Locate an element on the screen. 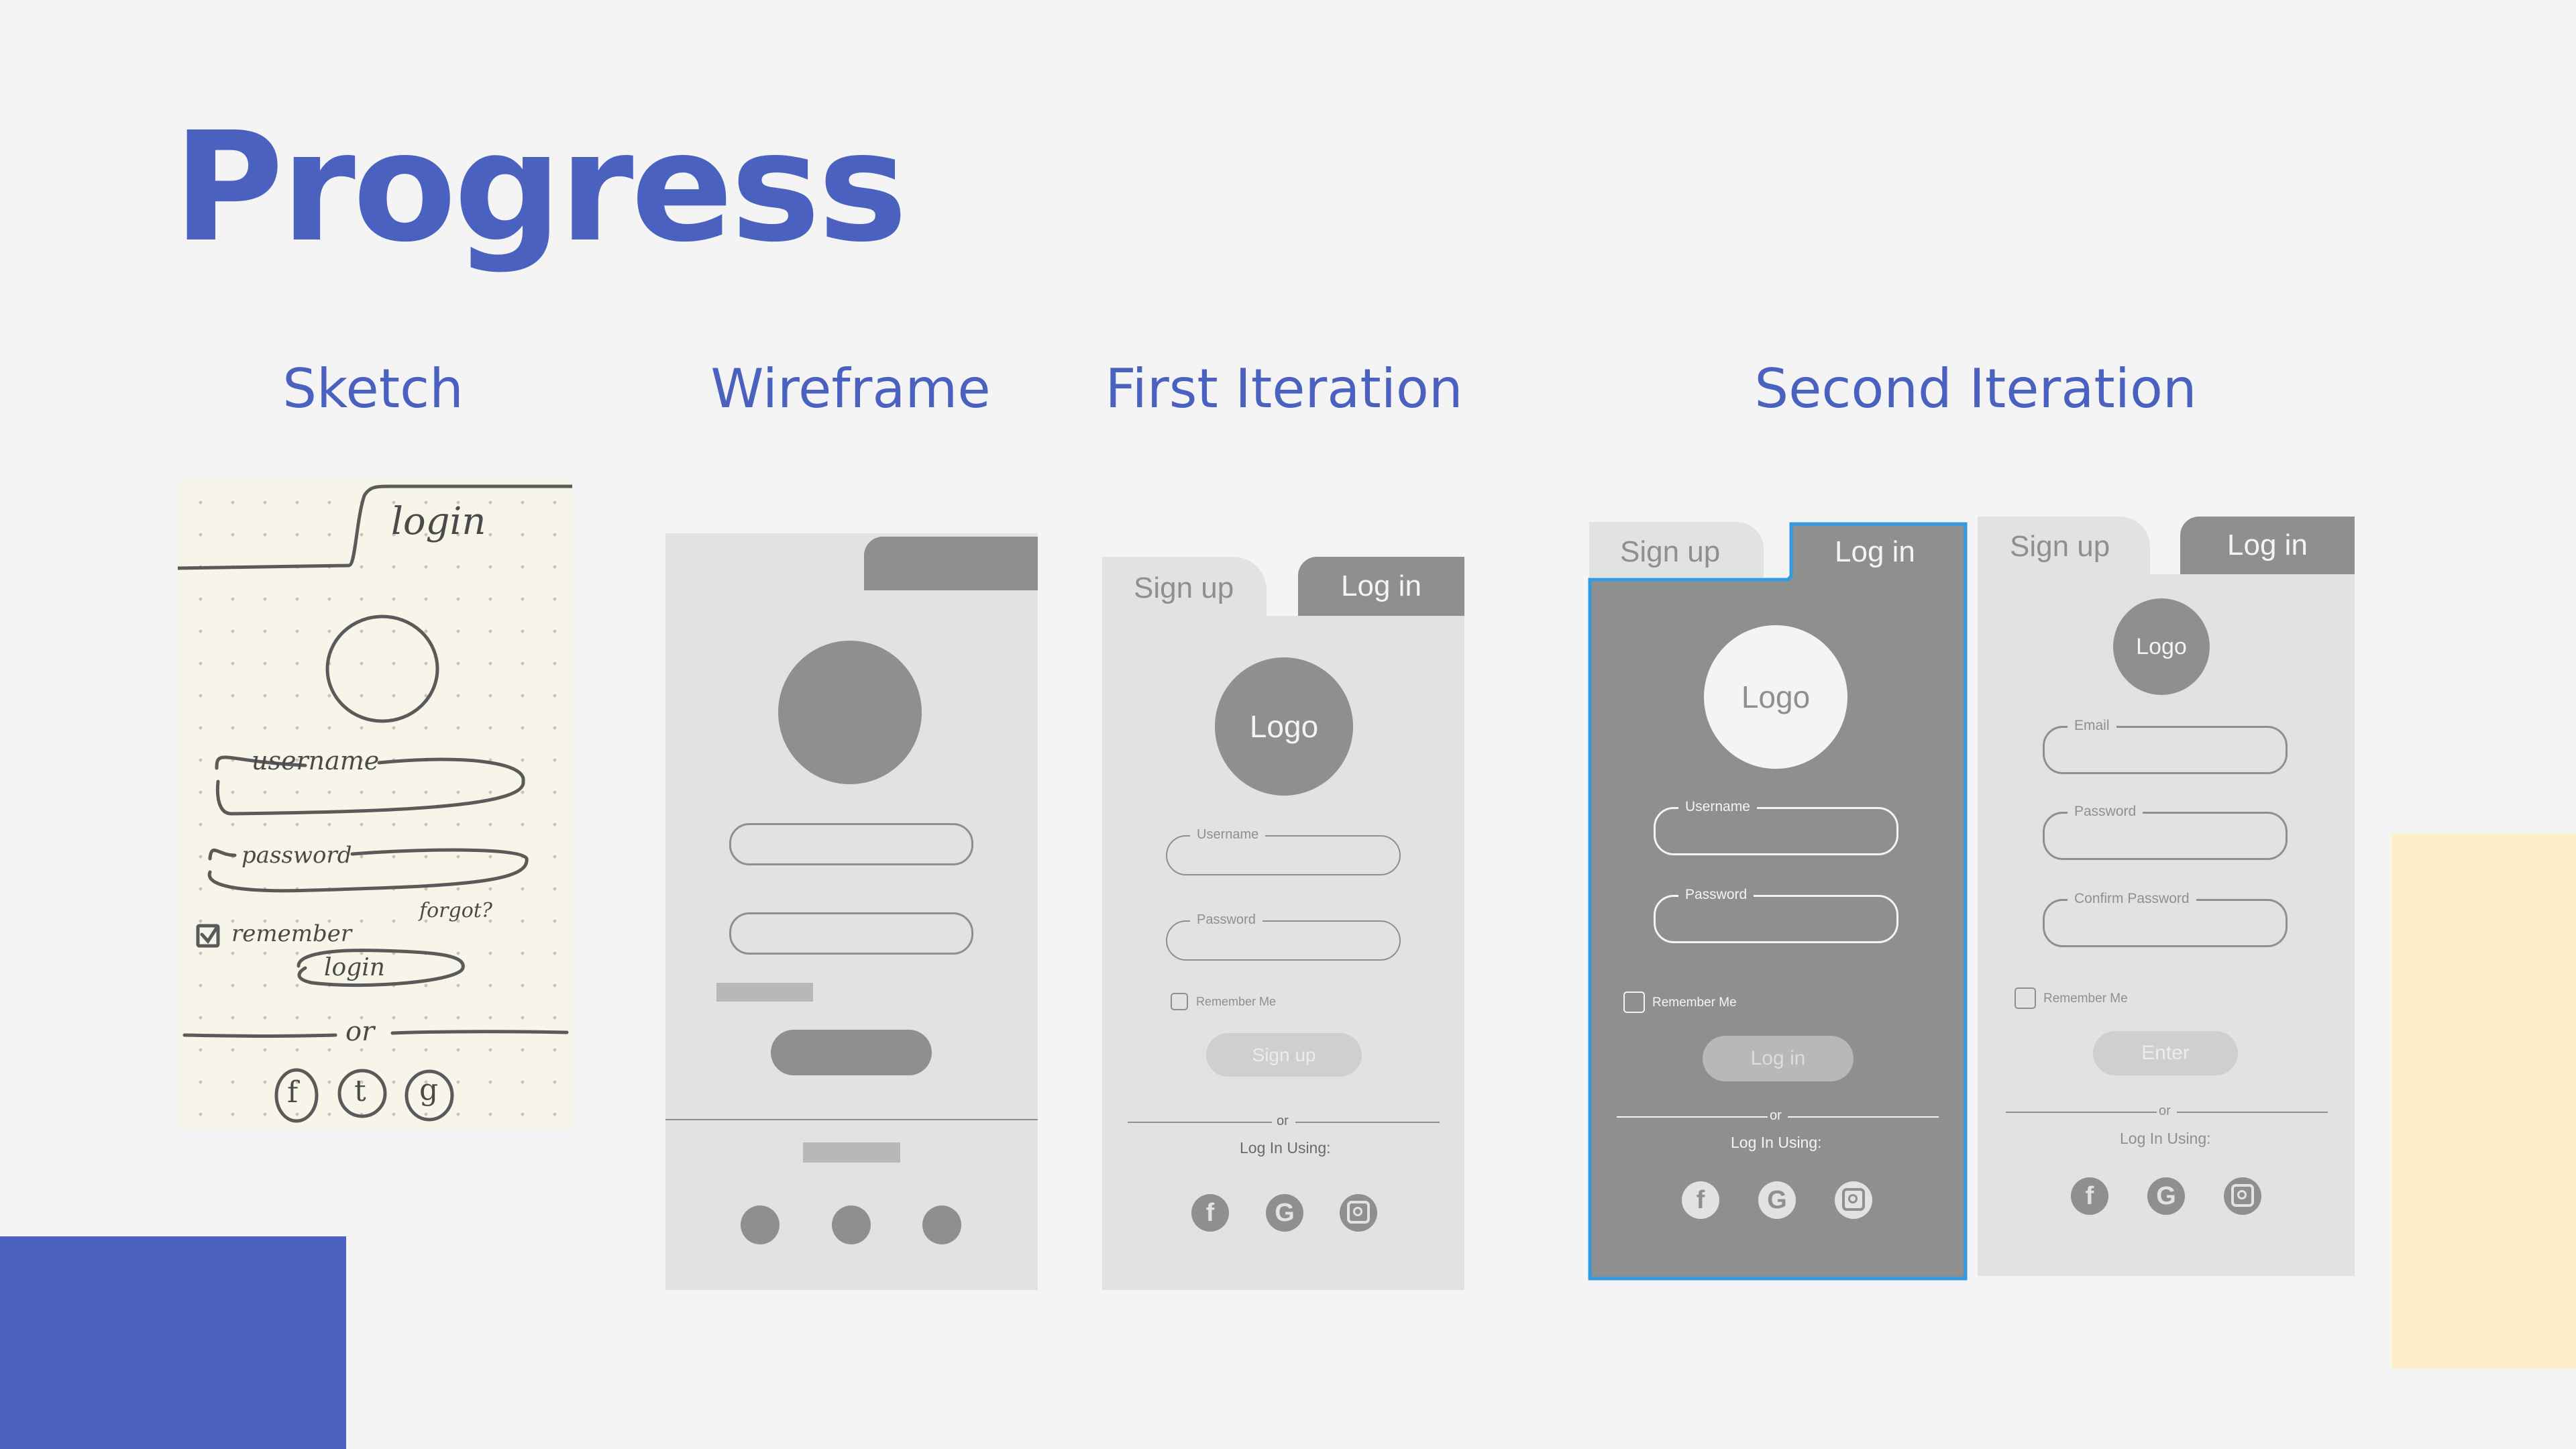 Image resolution: width=2576 pixels, height=1449 pixels. decorative-cream-block is located at coordinates (2484, 1101).